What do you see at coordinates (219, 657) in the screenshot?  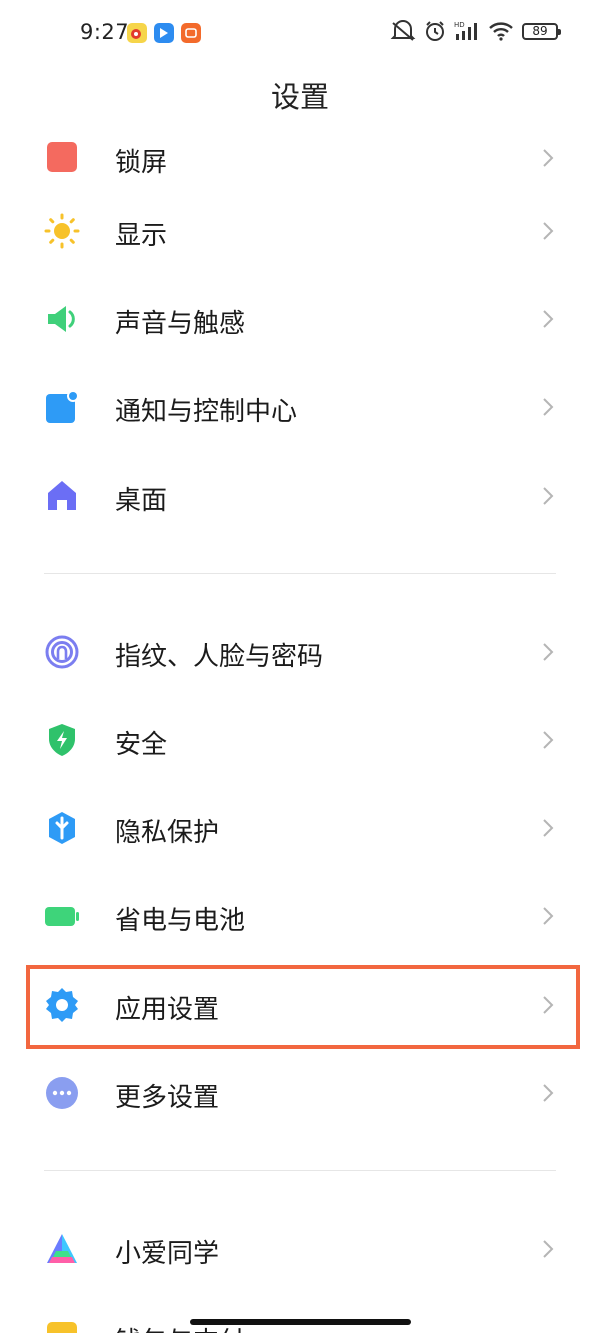 I see `settings-item-label: 指纹、人脸与密码` at bounding box center [219, 657].